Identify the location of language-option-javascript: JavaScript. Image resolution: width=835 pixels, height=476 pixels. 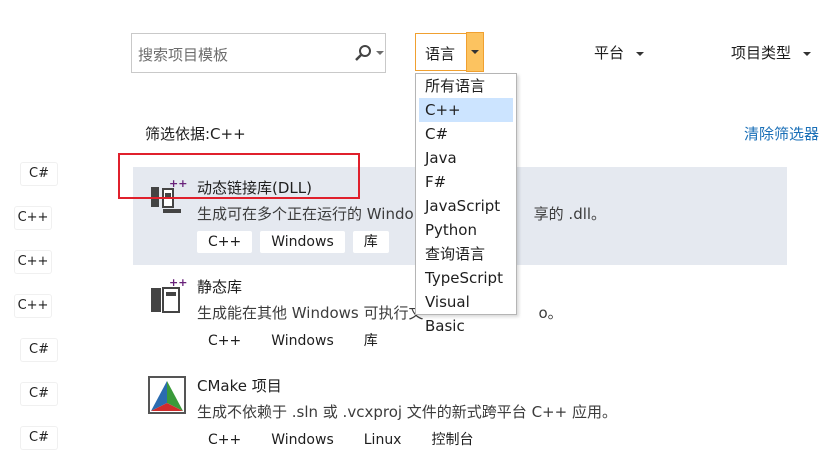
(466, 206).